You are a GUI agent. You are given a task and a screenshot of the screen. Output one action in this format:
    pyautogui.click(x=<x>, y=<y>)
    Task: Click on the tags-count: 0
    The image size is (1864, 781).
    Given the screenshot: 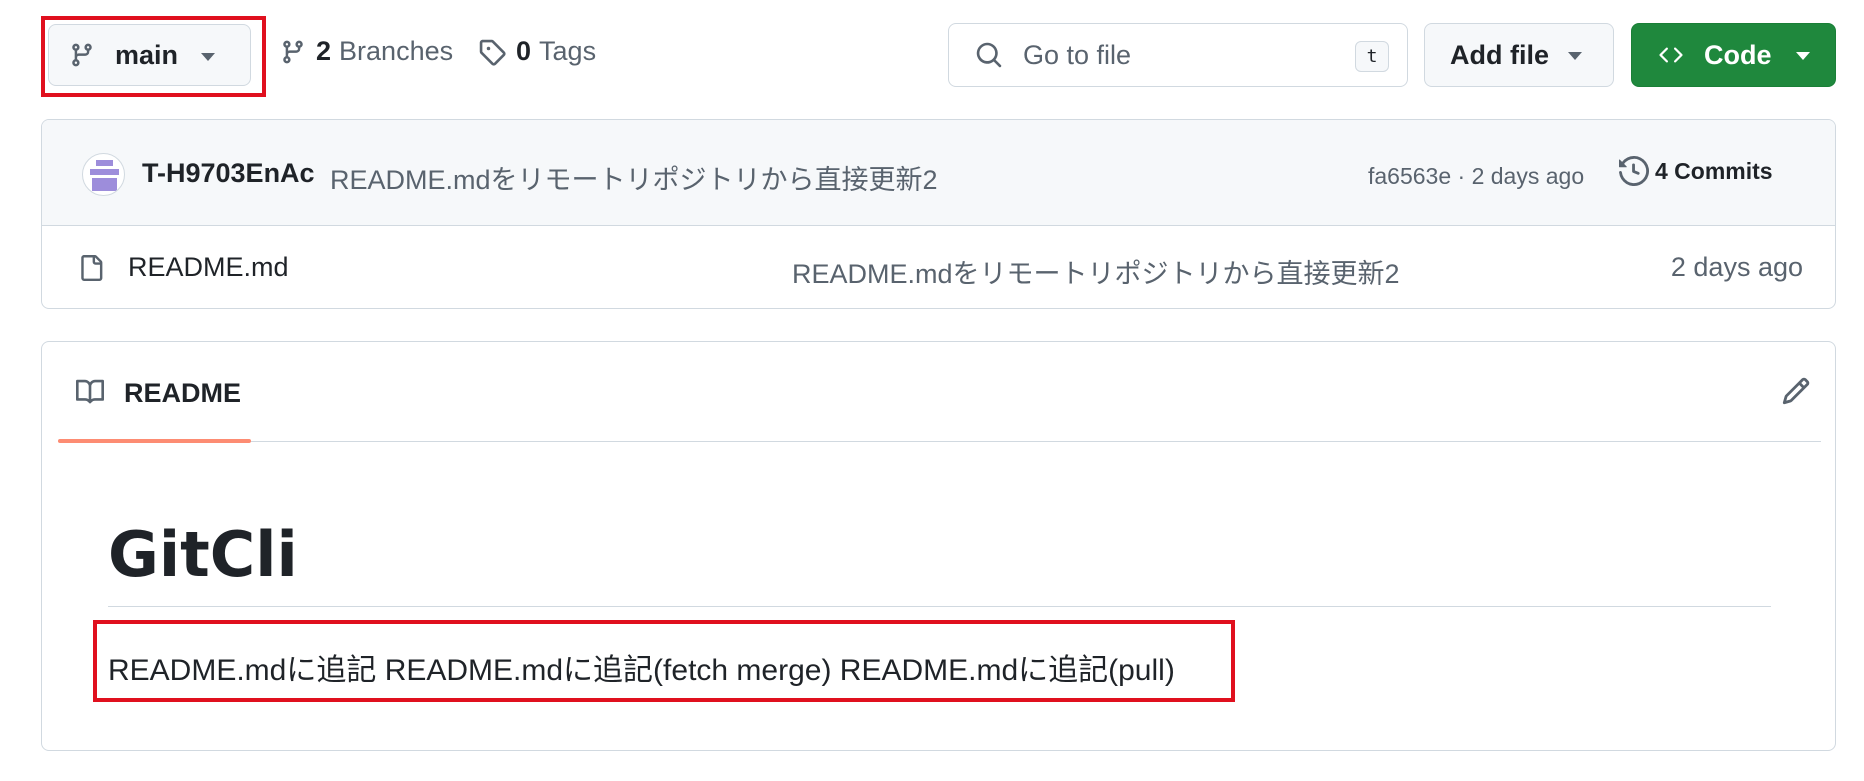 What is the action you would take?
    pyautogui.click(x=524, y=51)
    